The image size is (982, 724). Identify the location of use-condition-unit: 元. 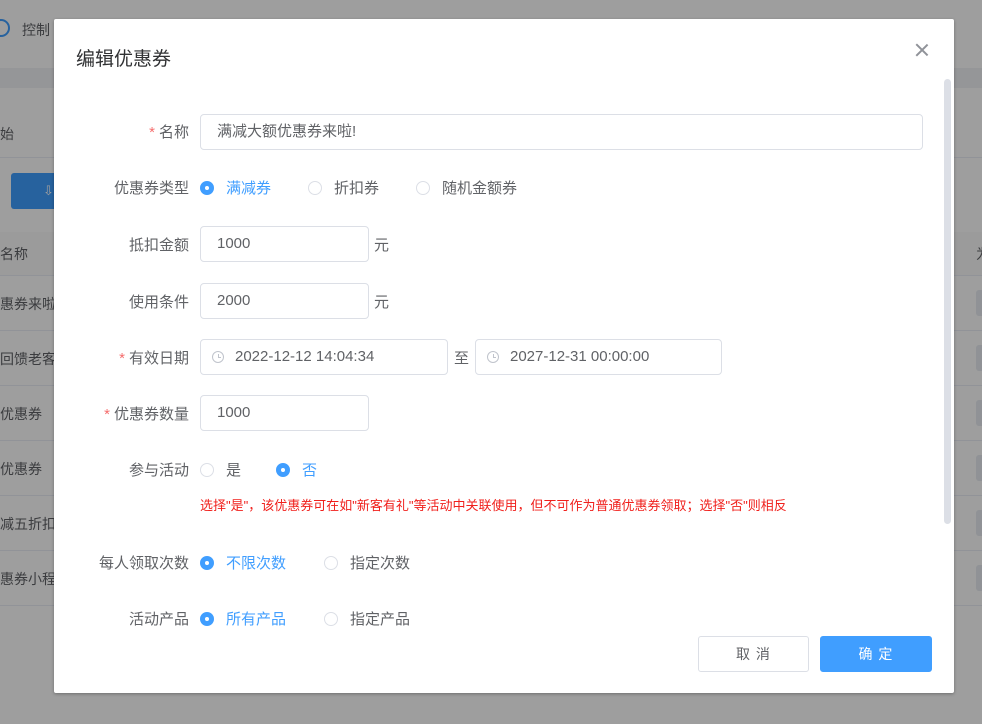
(382, 302).